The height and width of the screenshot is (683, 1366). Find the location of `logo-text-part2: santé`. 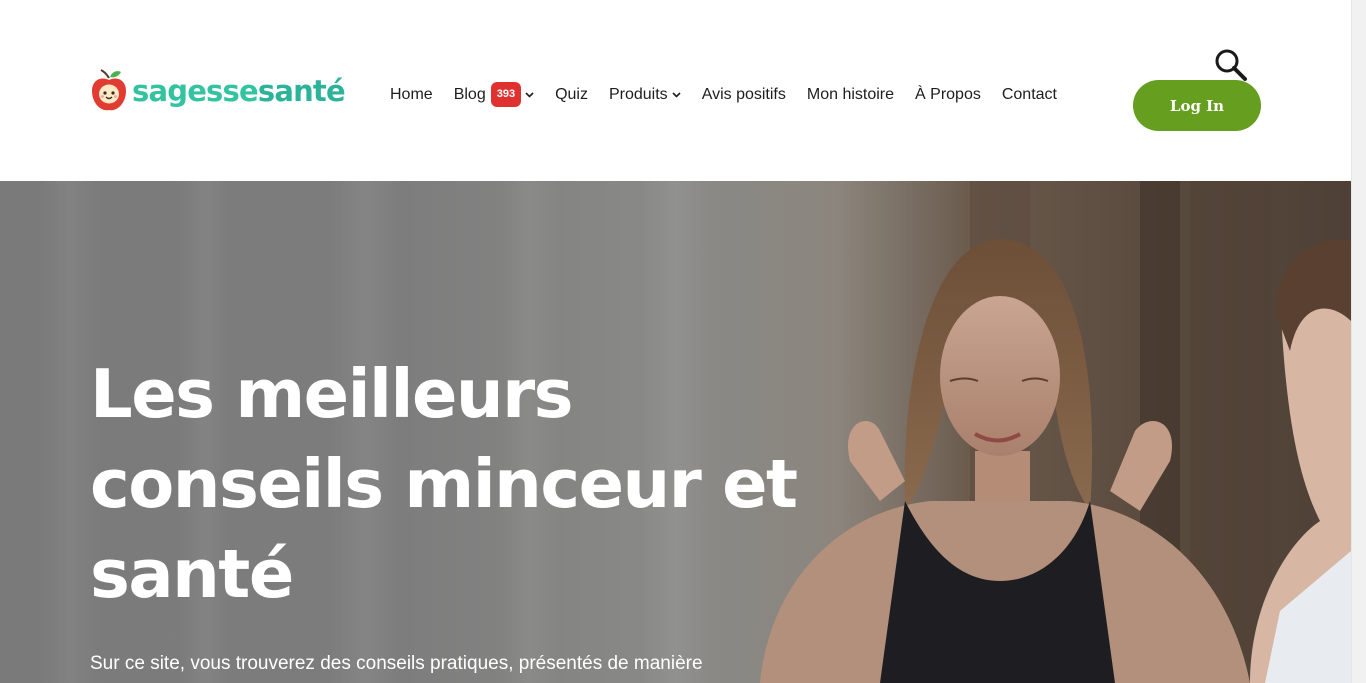

logo-text-part2: santé is located at coordinates (301, 90).